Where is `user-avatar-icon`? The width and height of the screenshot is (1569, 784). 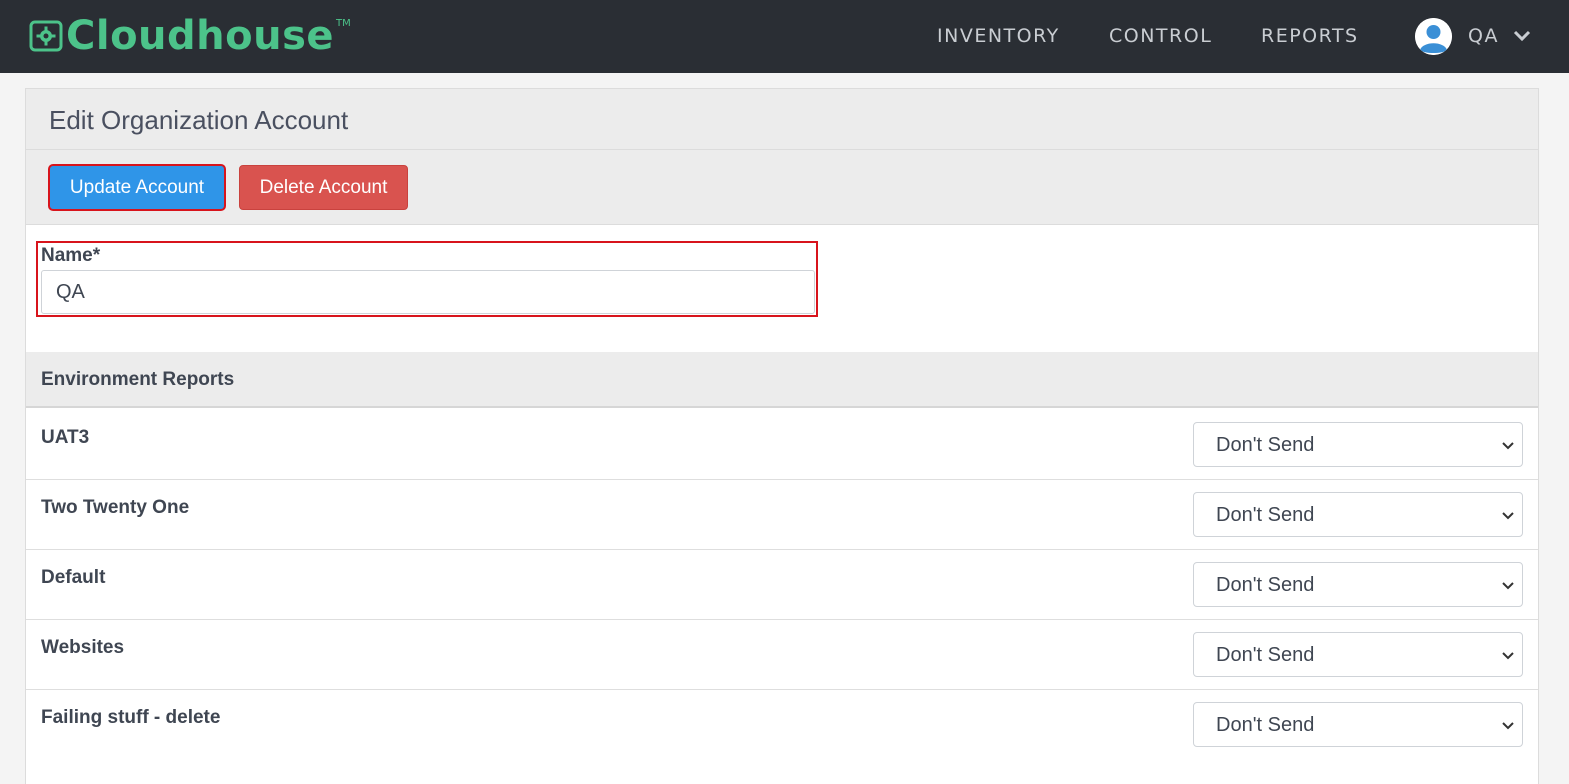
user-avatar-icon is located at coordinates (1433, 36).